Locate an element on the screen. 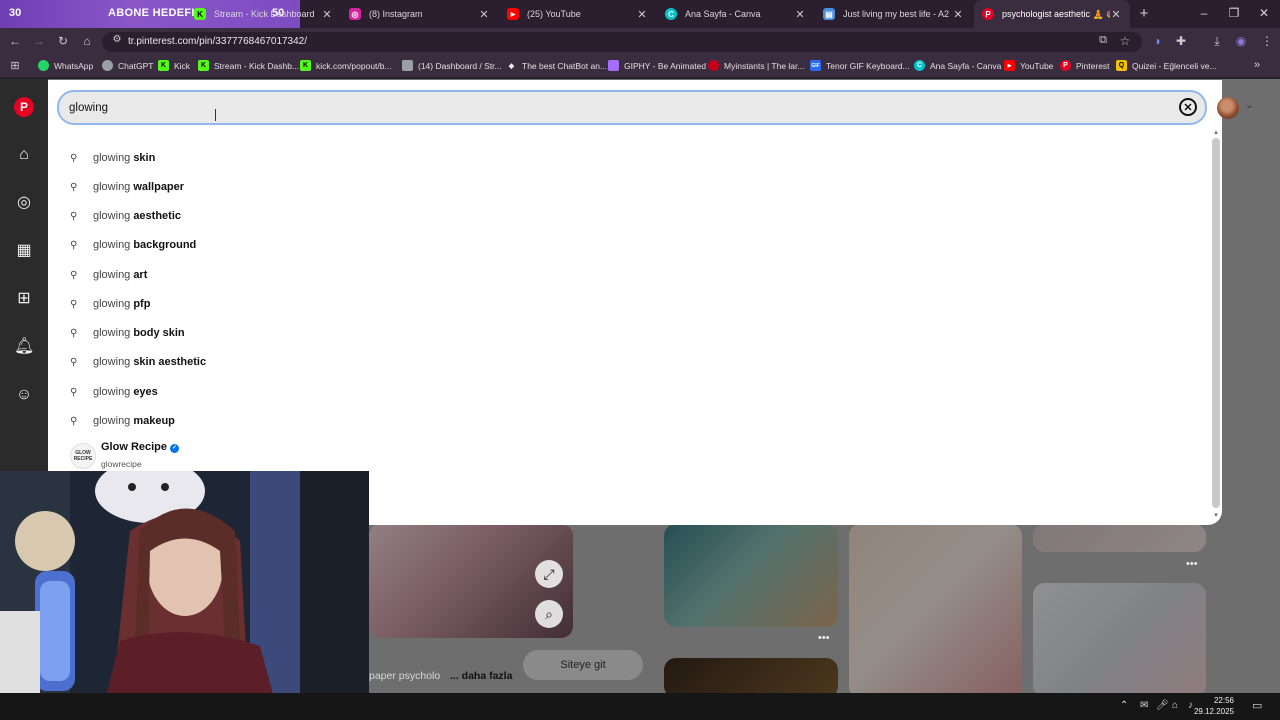  tray-expand-icon: ⌃ is located at coordinates (1124, 705).